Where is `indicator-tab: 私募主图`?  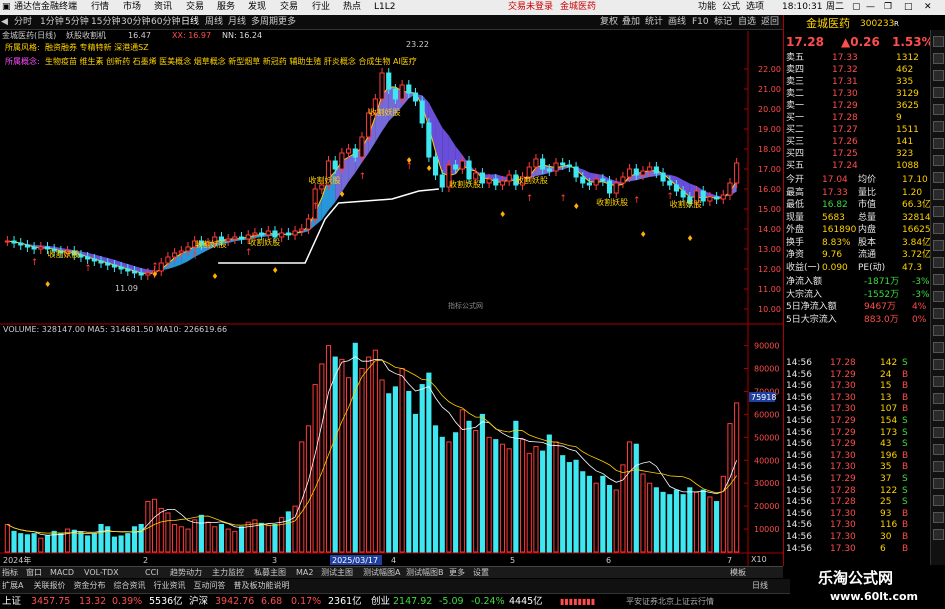
indicator-tab: 私募主图 is located at coordinates (270, 573).